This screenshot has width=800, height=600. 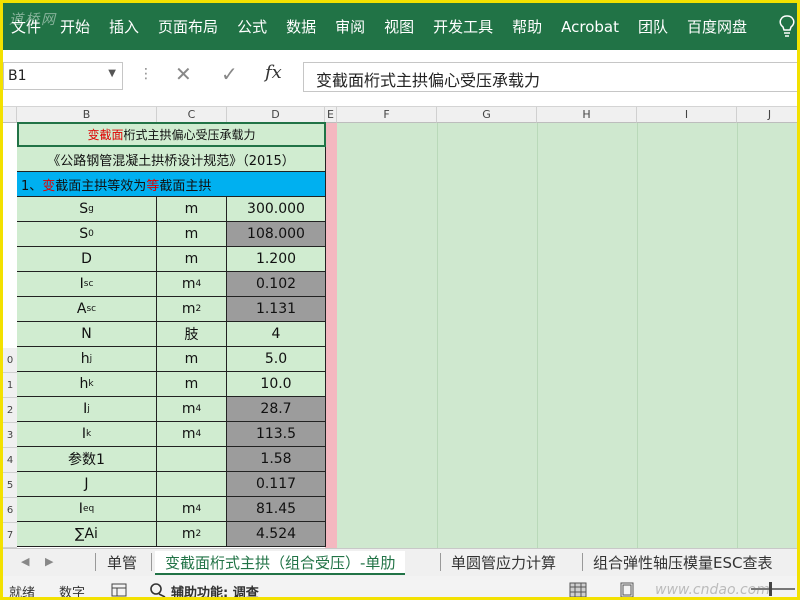 What do you see at coordinates (717, 26) in the screenshot?
I see `menu-baidu-netdisk: 百度网盘` at bounding box center [717, 26].